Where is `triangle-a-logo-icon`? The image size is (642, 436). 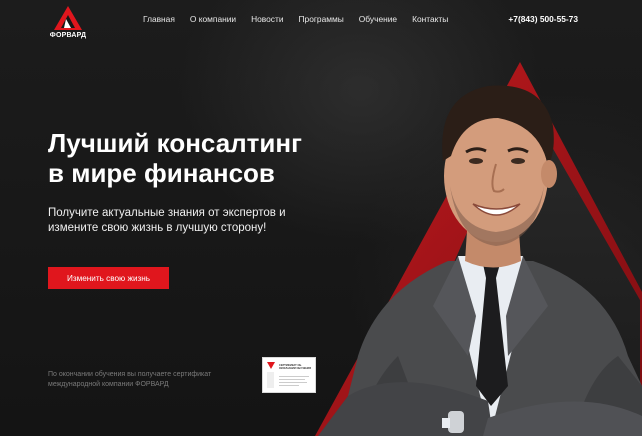
triangle-a-logo-icon is located at coordinates (68, 18).